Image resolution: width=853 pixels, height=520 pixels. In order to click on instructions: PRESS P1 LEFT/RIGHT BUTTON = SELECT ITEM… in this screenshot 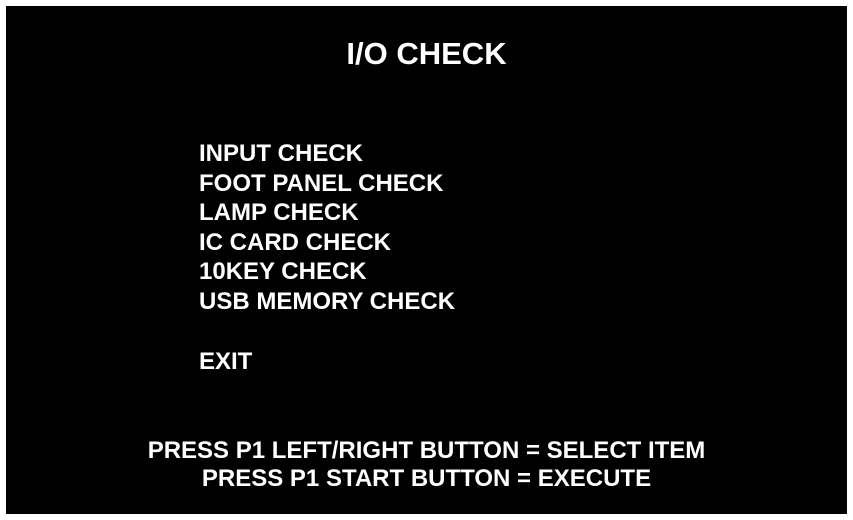, I will do `click(426, 465)`.